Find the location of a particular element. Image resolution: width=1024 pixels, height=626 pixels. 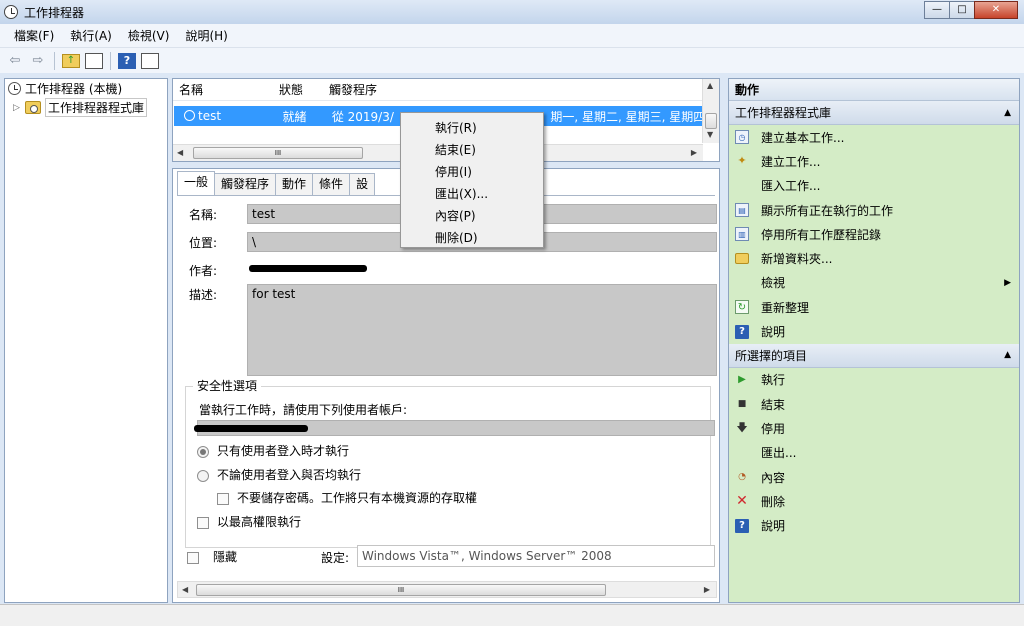

scroll-up-icon: ▲ is located at coordinates (710, 85).